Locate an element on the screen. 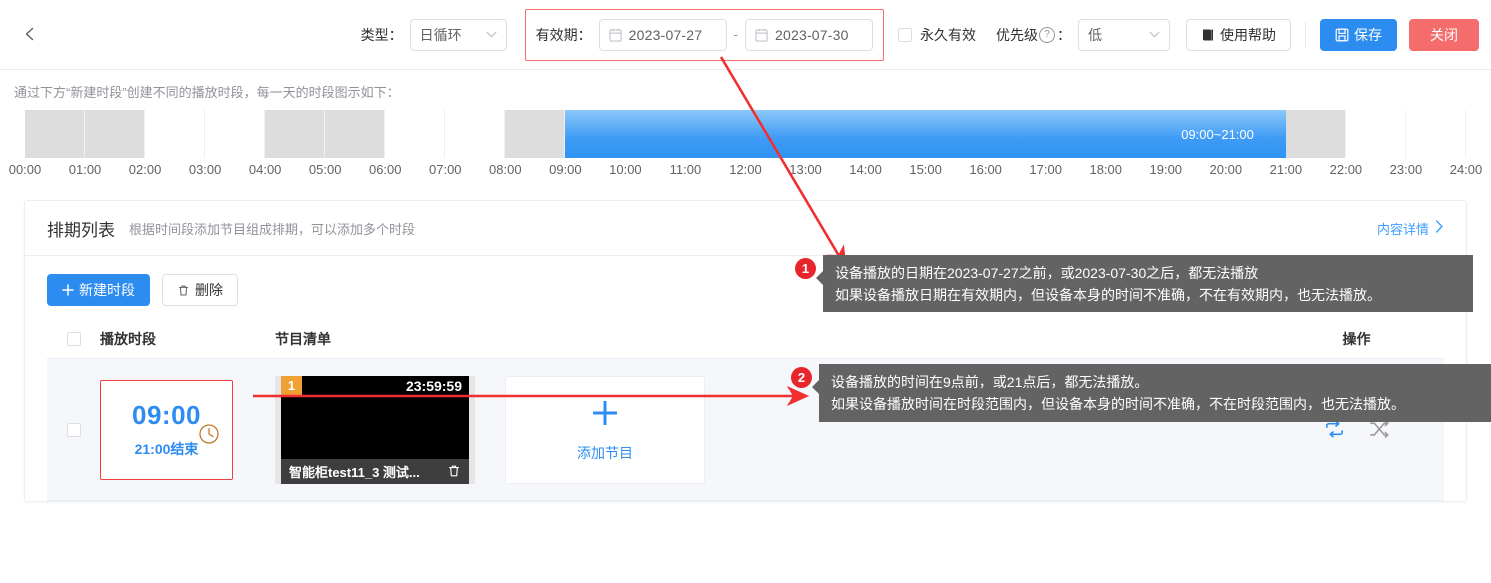  save-button: 保存 is located at coordinates (1358, 34).